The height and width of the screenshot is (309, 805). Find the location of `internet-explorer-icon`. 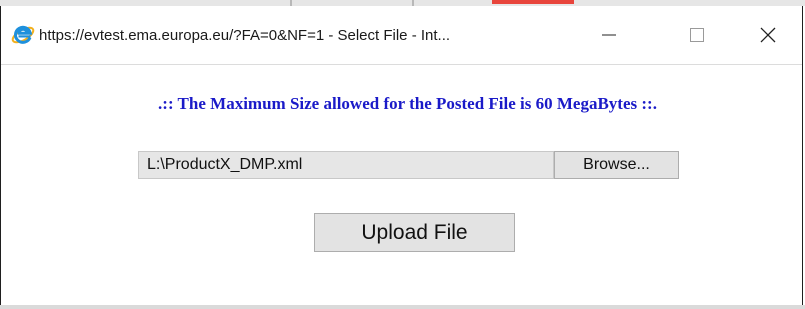

internet-explorer-icon is located at coordinates (23, 35).